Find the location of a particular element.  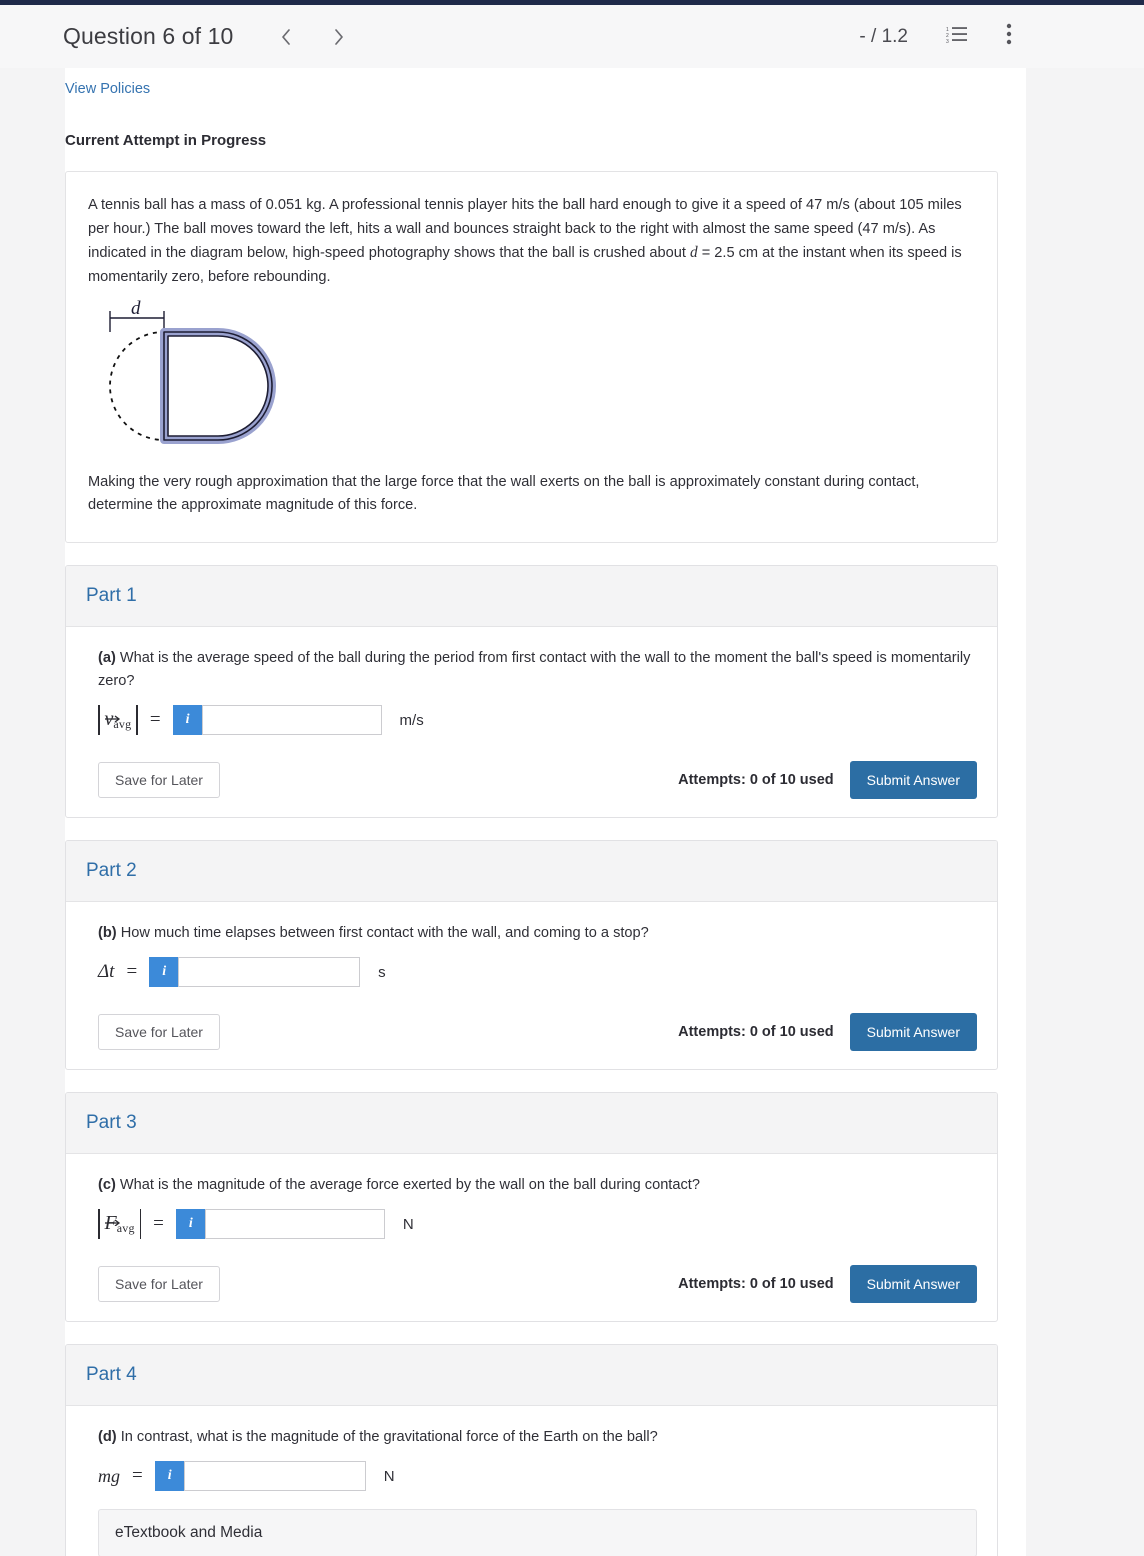

more-options-button is located at coordinates (1009, 37).